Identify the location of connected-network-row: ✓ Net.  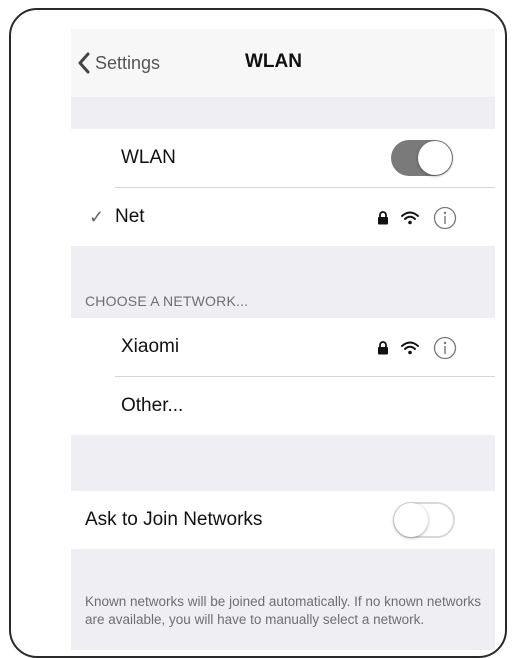
(283, 217).